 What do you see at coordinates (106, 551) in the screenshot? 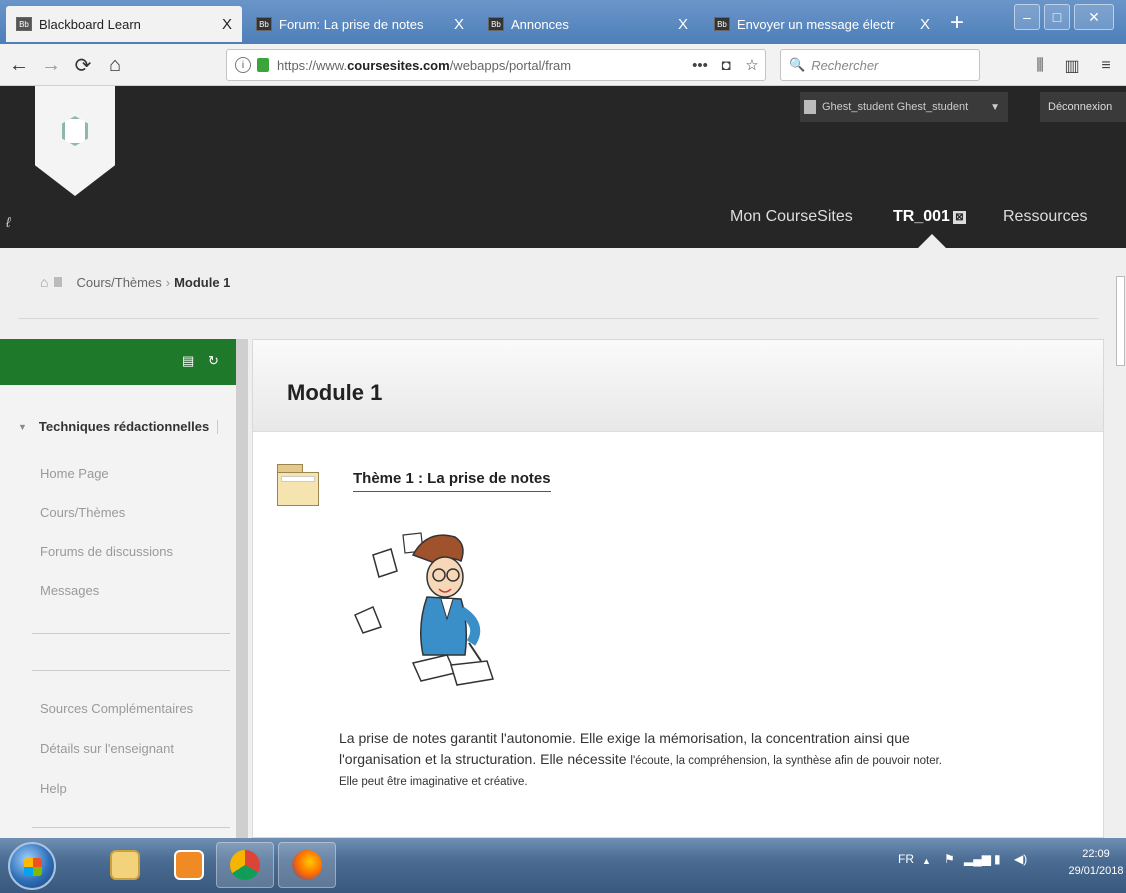
I see `sidebar-item-forums: Forums de discussions` at bounding box center [106, 551].